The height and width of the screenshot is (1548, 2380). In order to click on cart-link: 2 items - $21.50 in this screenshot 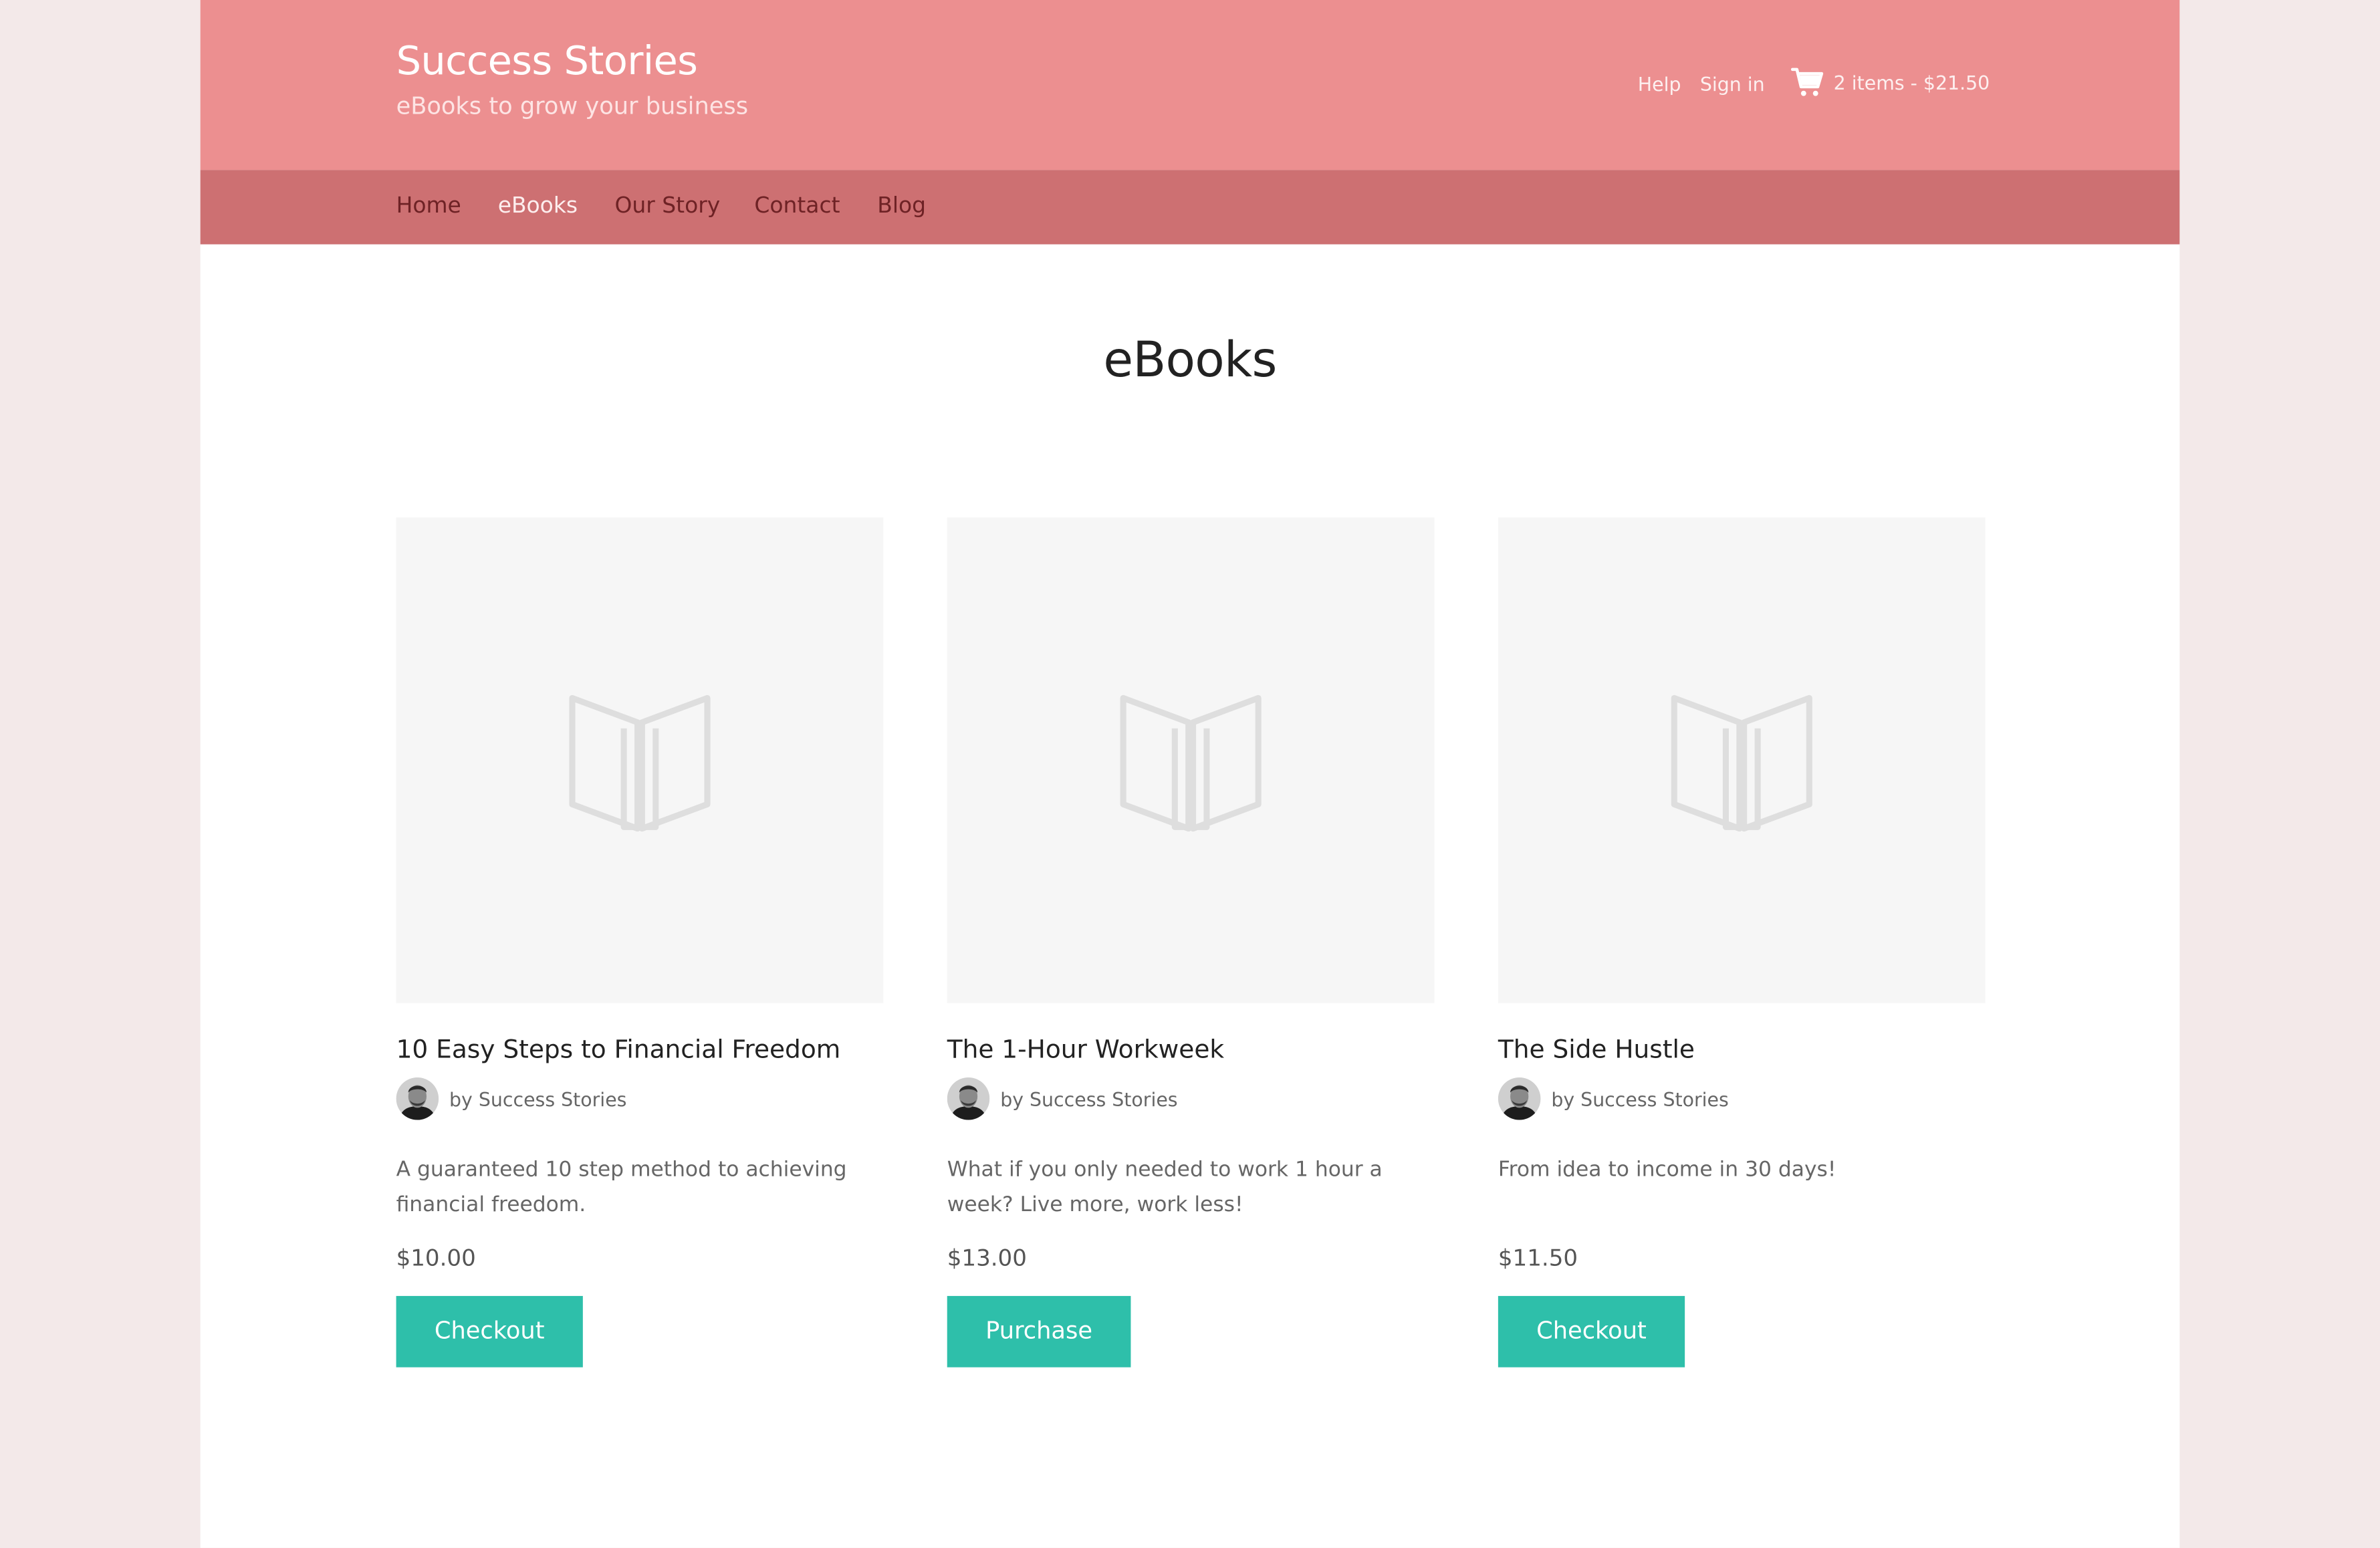, I will do `click(1890, 86)`.